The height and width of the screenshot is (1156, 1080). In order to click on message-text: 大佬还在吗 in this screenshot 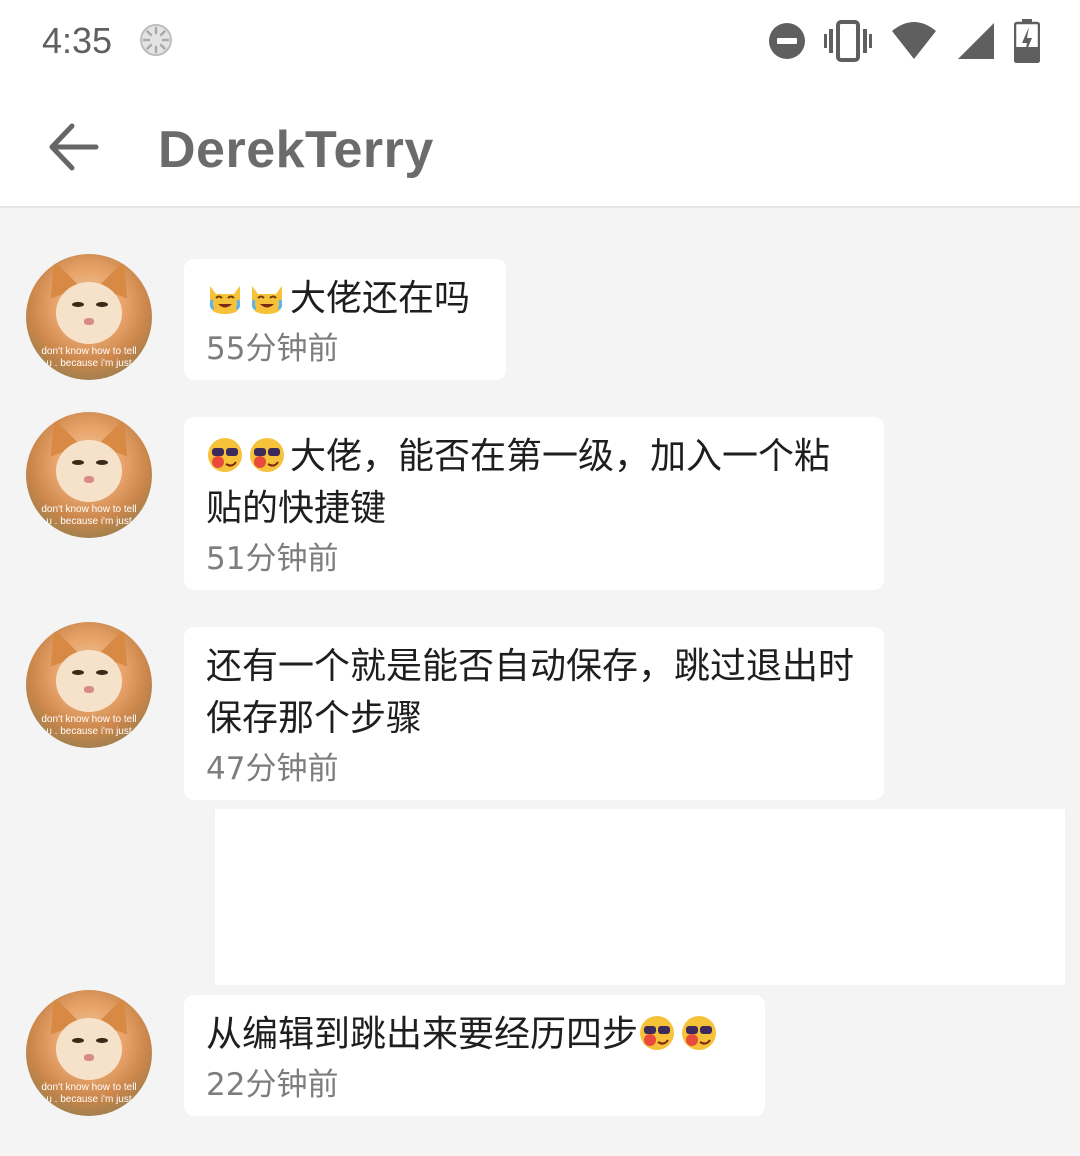, I will do `click(380, 298)`.